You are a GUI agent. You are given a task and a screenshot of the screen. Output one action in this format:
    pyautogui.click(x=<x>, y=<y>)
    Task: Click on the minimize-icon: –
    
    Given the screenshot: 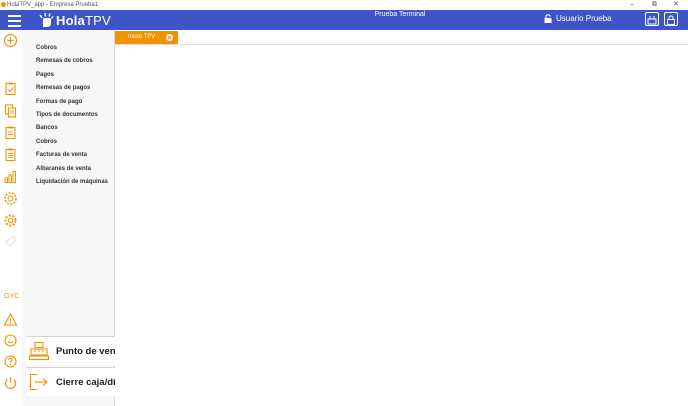 What is the action you would take?
    pyautogui.click(x=632, y=5)
    